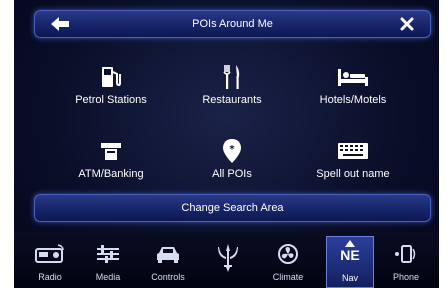  Describe the element at coordinates (111, 77) in the screenshot. I see `fuel-pump-icon` at that location.